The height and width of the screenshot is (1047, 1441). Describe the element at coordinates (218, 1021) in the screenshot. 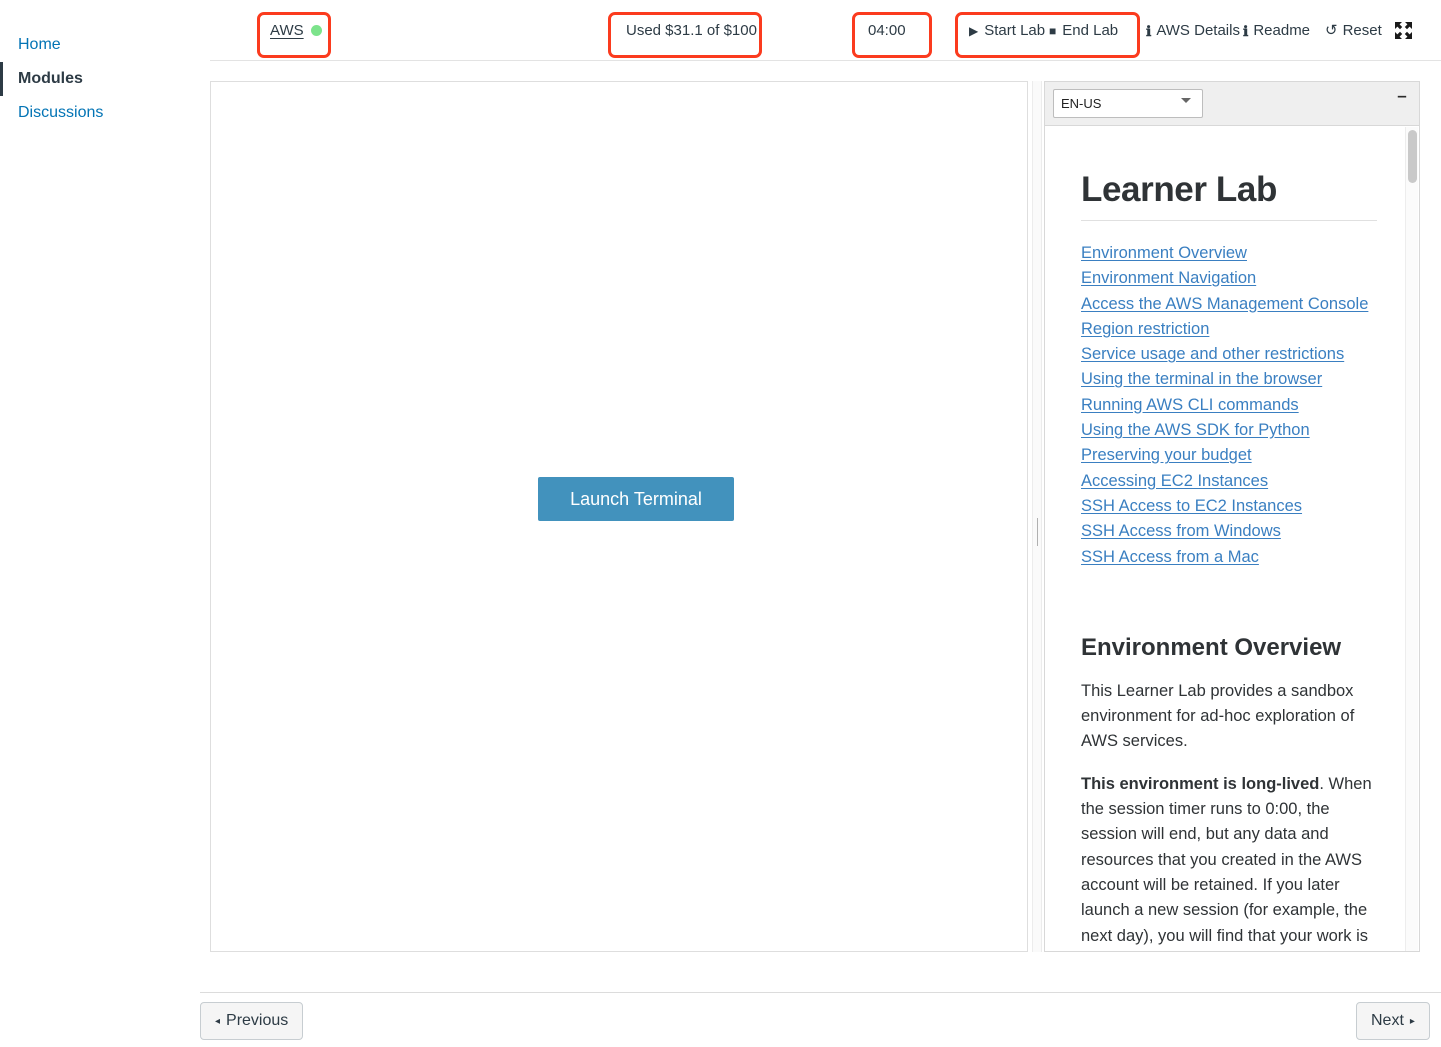

I see `left-arrow-icon: ◂` at that location.